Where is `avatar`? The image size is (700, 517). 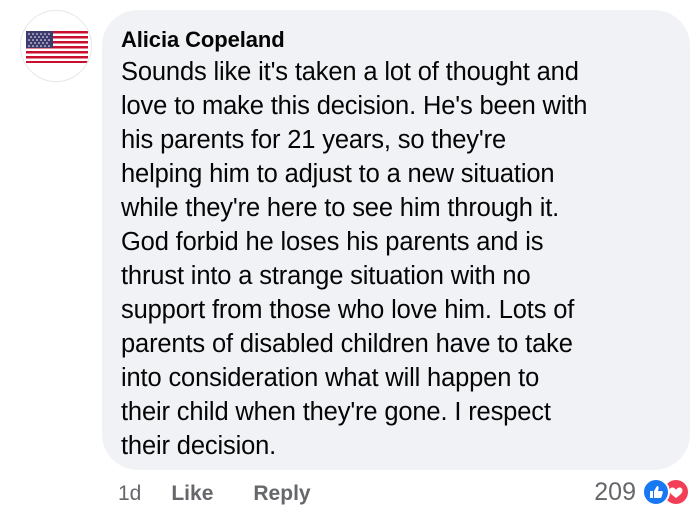 avatar is located at coordinates (56, 46).